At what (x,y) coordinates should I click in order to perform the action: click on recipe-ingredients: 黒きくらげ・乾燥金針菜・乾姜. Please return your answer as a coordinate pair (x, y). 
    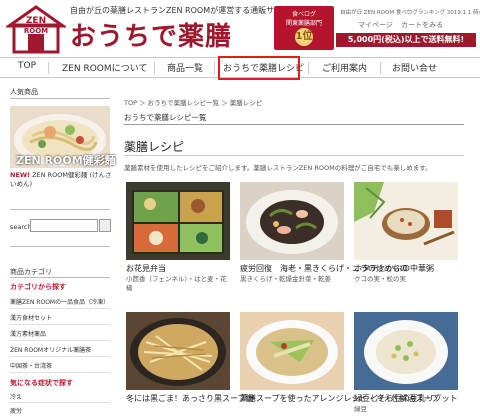
    Looking at the image, I should click on (285, 279).